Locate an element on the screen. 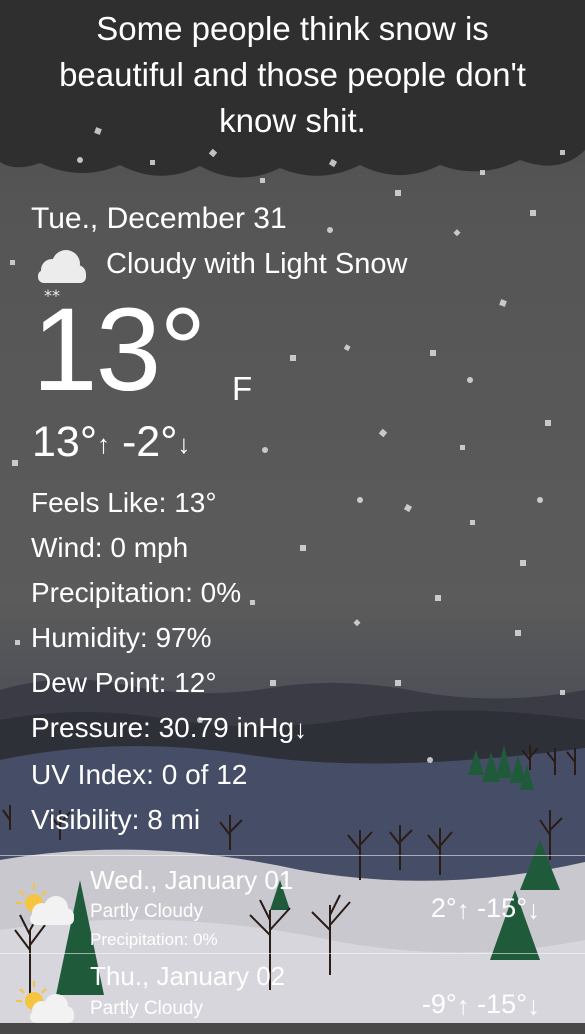 The height and width of the screenshot is (1034, 585). current-condition: Cloudy with Light Snow is located at coordinates (257, 264).